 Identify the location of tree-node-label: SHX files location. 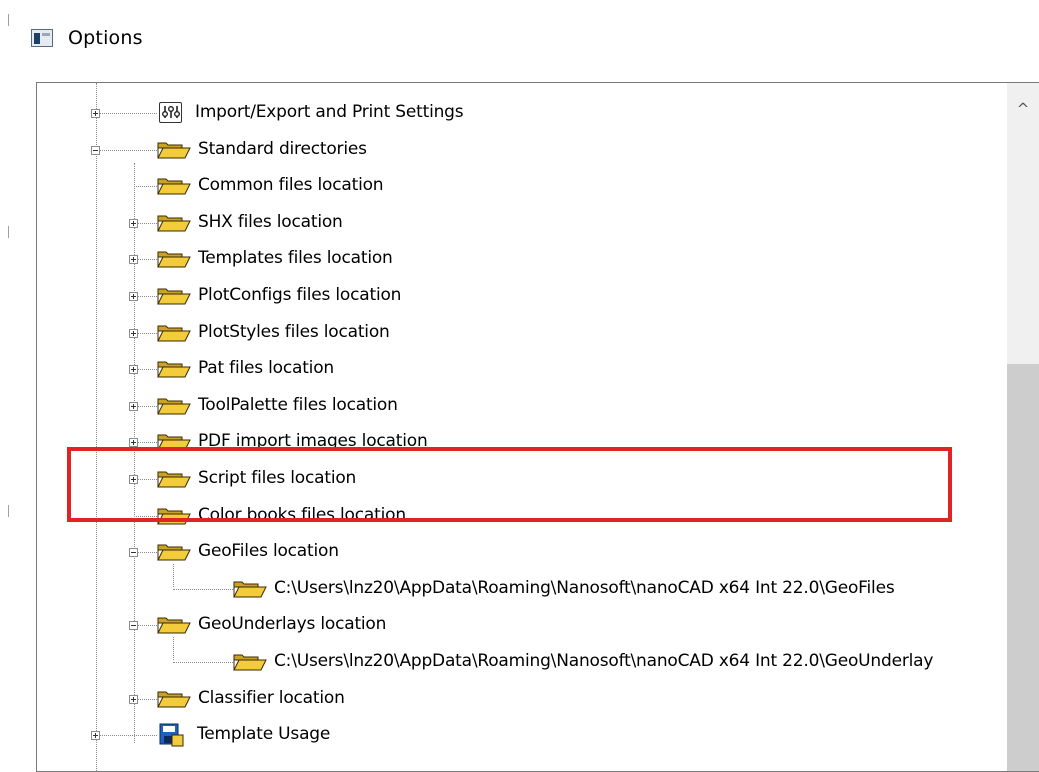
(270, 221).